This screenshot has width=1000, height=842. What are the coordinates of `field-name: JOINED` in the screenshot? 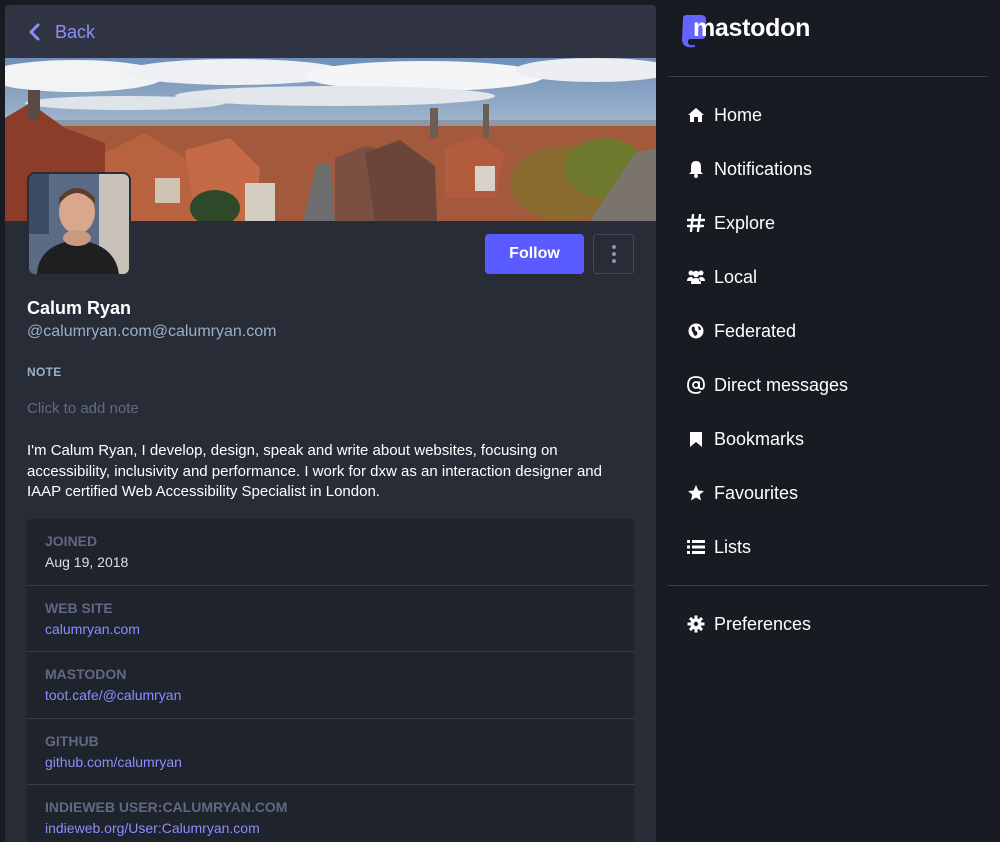 It's located at (71, 541).